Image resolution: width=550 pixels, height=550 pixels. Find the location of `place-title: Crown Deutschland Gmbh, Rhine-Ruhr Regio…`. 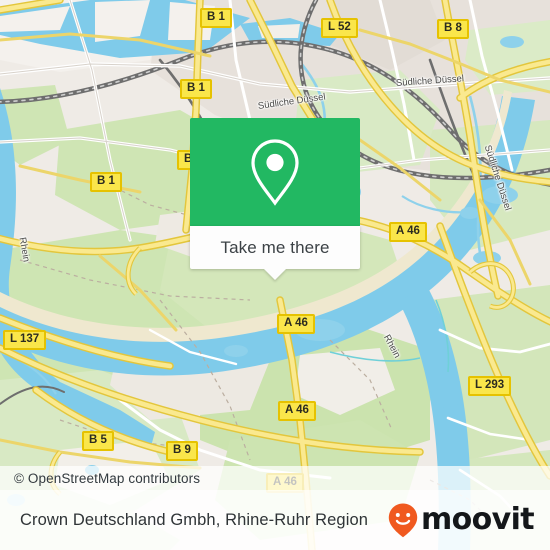

place-title: Crown Deutschland Gmbh, Rhine-Ruhr Regio… is located at coordinates (194, 519).